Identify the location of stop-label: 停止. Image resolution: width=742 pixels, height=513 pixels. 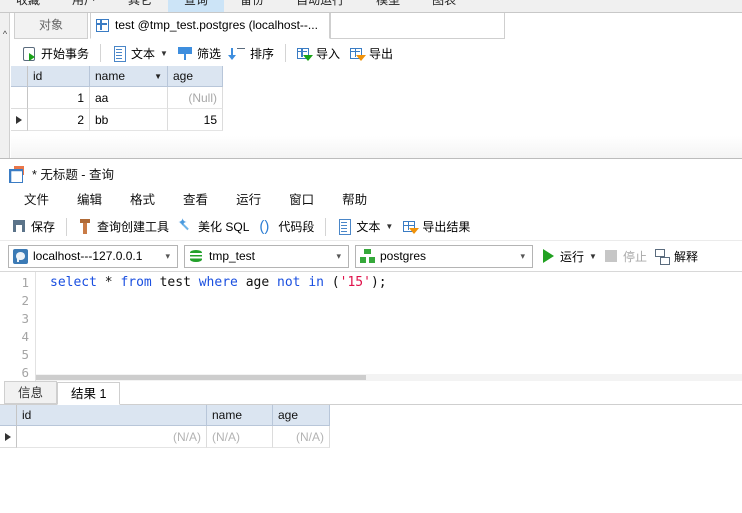
(634, 256).